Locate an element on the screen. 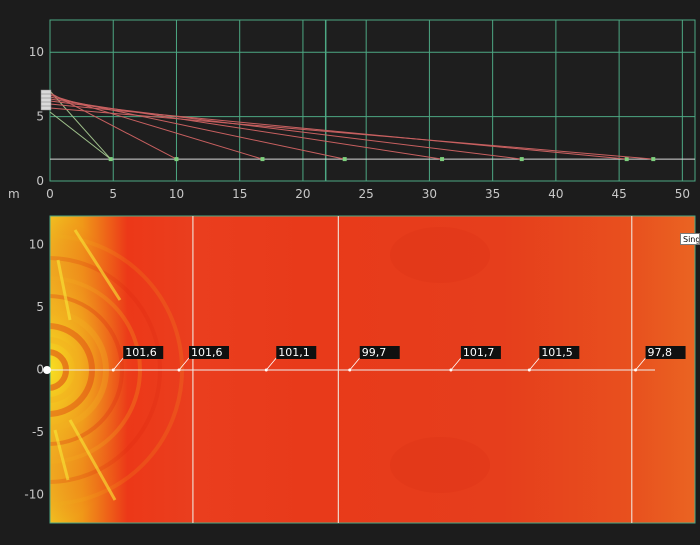  x-tick-label: 50 is located at coordinates (682, 194).